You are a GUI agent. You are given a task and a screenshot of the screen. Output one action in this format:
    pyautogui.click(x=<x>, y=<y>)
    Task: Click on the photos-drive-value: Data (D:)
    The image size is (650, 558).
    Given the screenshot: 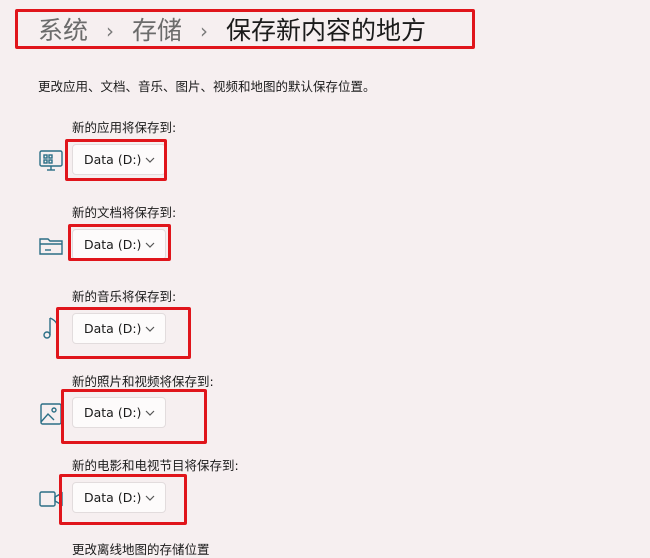 What is the action you would take?
    pyautogui.click(x=113, y=412)
    